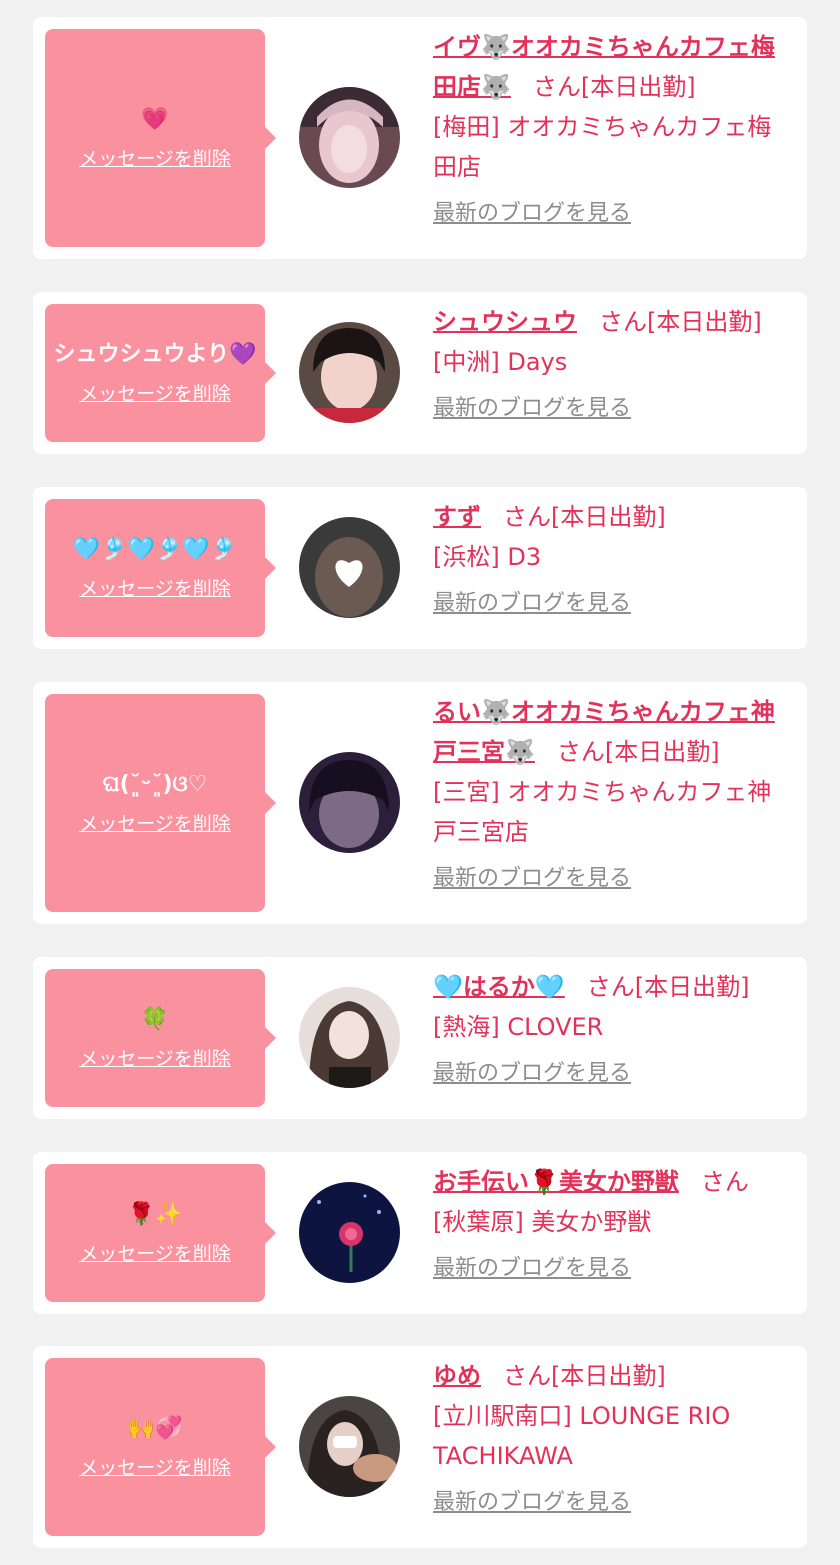 The image size is (840, 1565). Describe the element at coordinates (160, 1447) in the screenshot. I see `message-bubble: 🙌💞 メッセージを削除` at that location.